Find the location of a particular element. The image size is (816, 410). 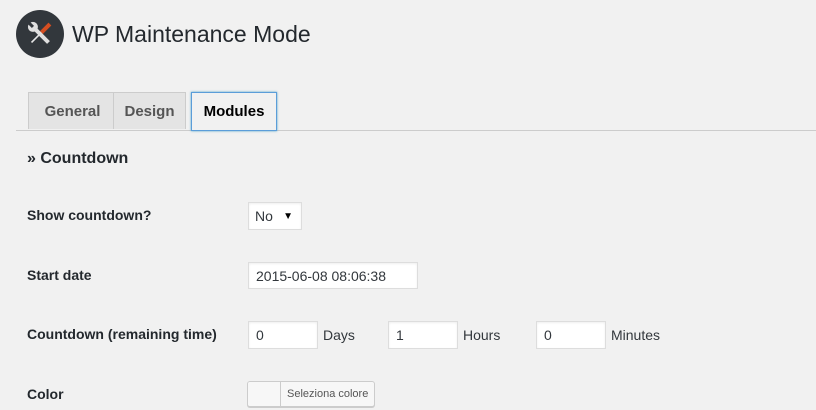

dropdown-arrow-icon: ▼ is located at coordinates (288, 216).